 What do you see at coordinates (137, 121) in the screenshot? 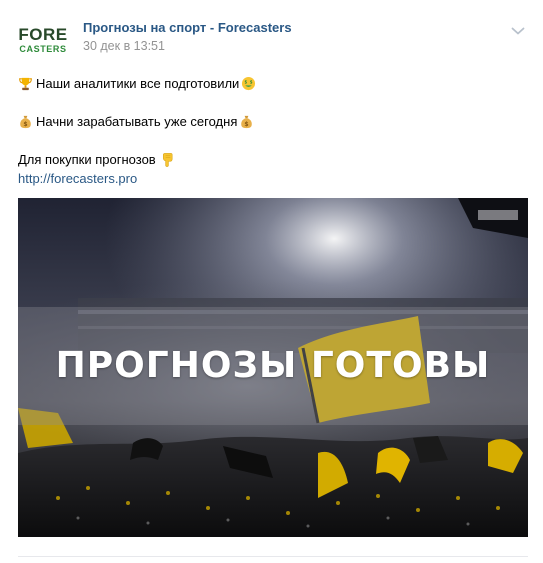
I see `post-text-line-2: Начни зарабатывать уже сегодня` at bounding box center [137, 121].